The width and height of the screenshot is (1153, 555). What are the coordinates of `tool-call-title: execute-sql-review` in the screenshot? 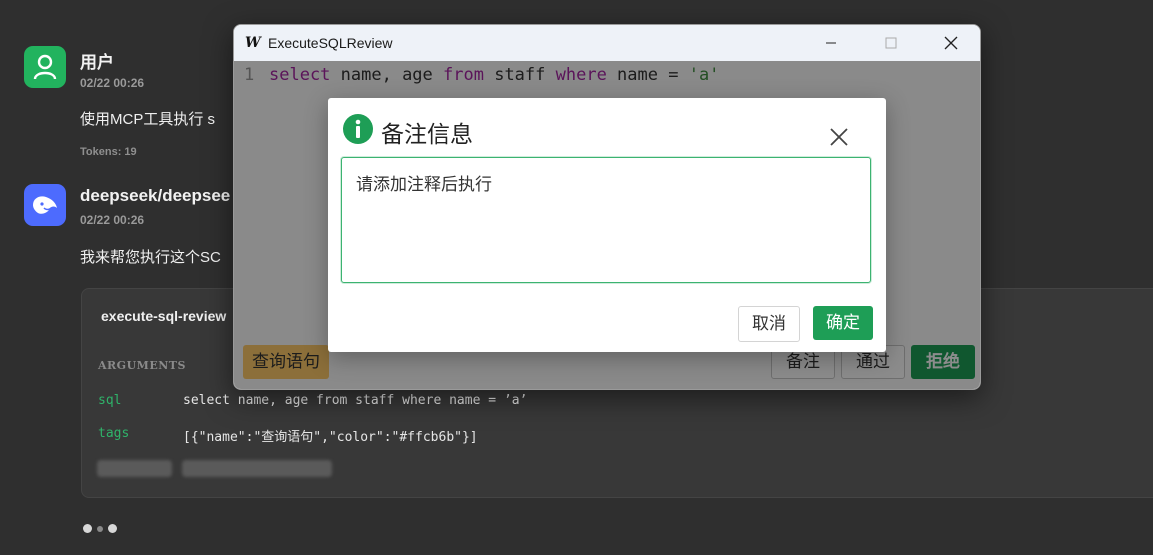 It's located at (164, 316).